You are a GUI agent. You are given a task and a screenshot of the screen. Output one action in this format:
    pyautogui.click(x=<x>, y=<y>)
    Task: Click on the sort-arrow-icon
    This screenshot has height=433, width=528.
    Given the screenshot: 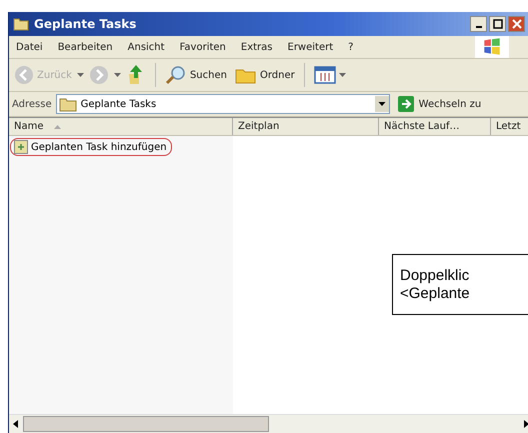 What is the action you would take?
    pyautogui.click(x=57, y=126)
    